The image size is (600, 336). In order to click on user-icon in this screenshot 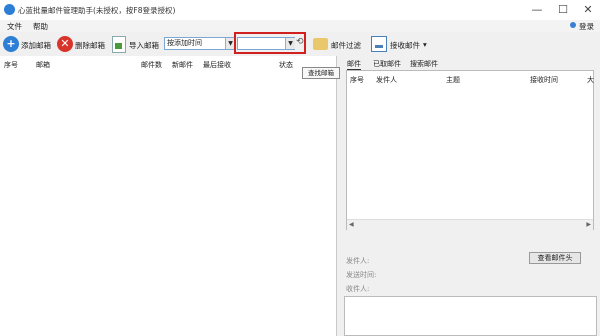, I will do `click(573, 25)`.